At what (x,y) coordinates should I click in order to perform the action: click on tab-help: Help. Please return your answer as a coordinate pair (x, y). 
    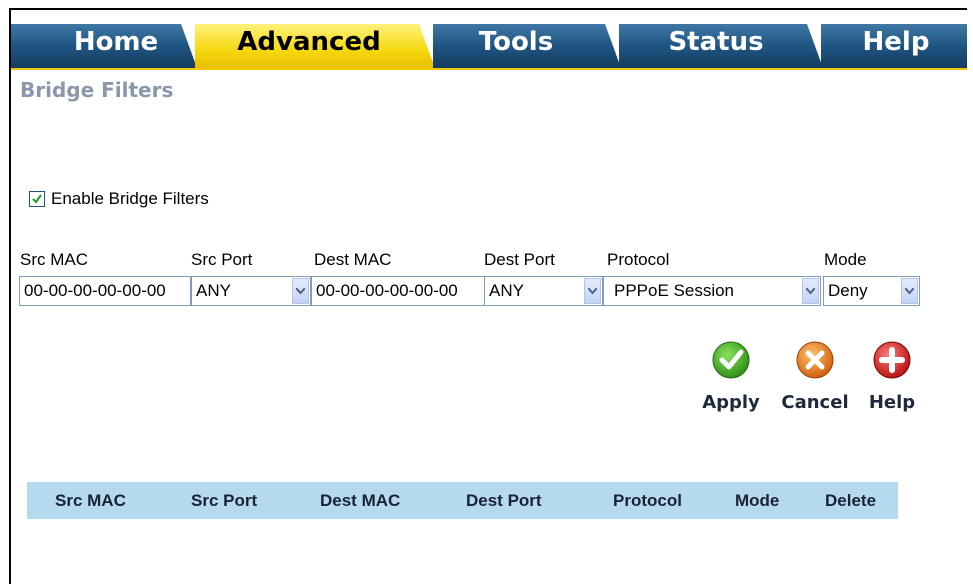
    Looking at the image, I should click on (896, 42).